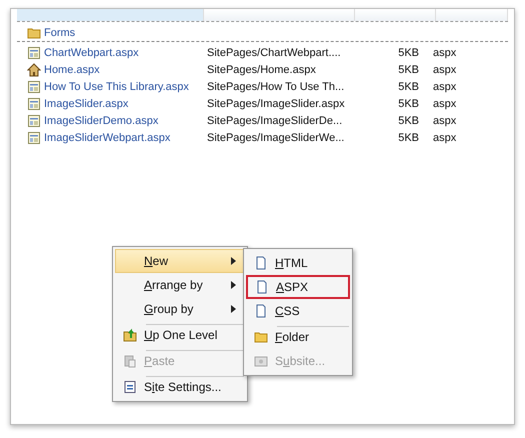 This screenshot has height=438, width=525. Describe the element at coordinates (262, 70) in the screenshot. I see `file-title: SitePages/Home.aspx` at that location.